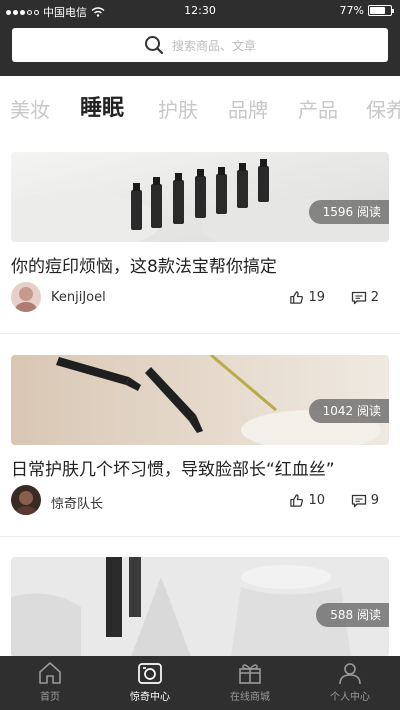 This screenshot has width=400, height=710. What do you see at coordinates (350, 674) in the screenshot?
I see `person-icon` at bounding box center [350, 674].